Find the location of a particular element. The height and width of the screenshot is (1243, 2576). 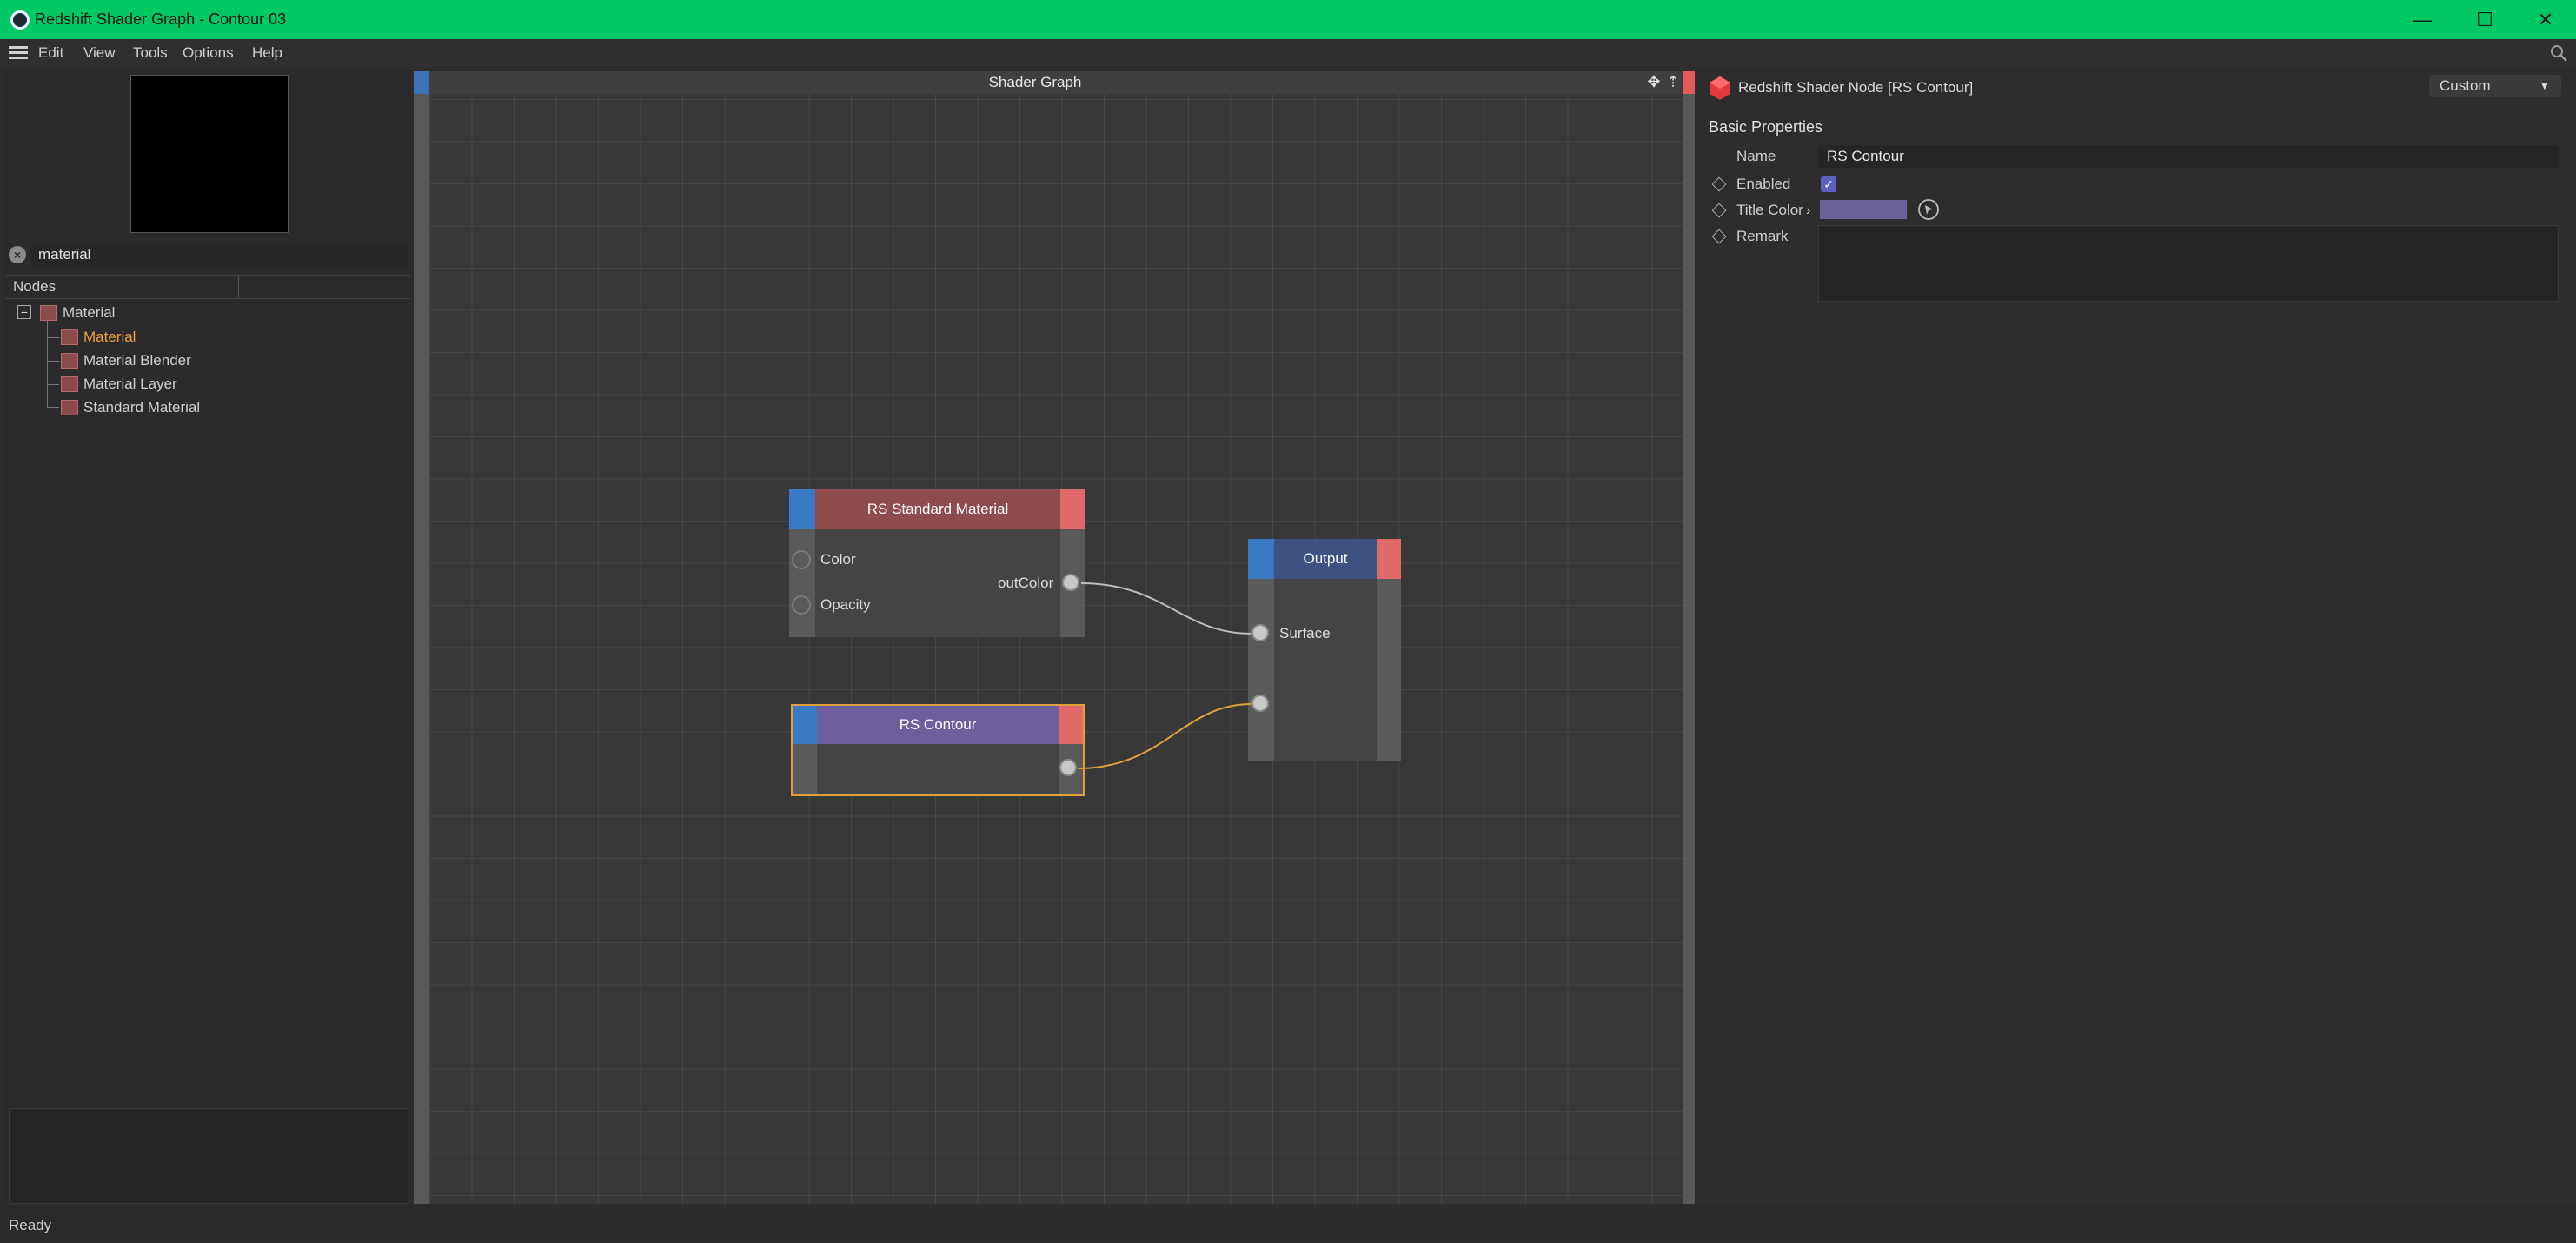

nodes-column-header is located at coordinates (207, 287).